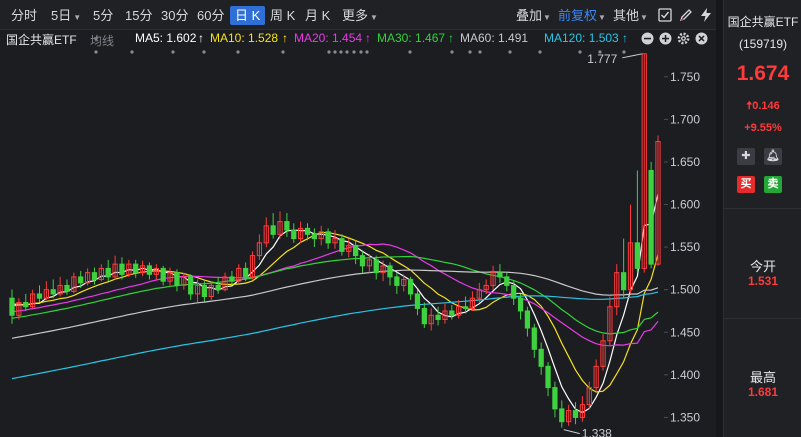  Describe the element at coordinates (533, 15) in the screenshot. I see `overlay-dropdown: 叠加▼` at that location.